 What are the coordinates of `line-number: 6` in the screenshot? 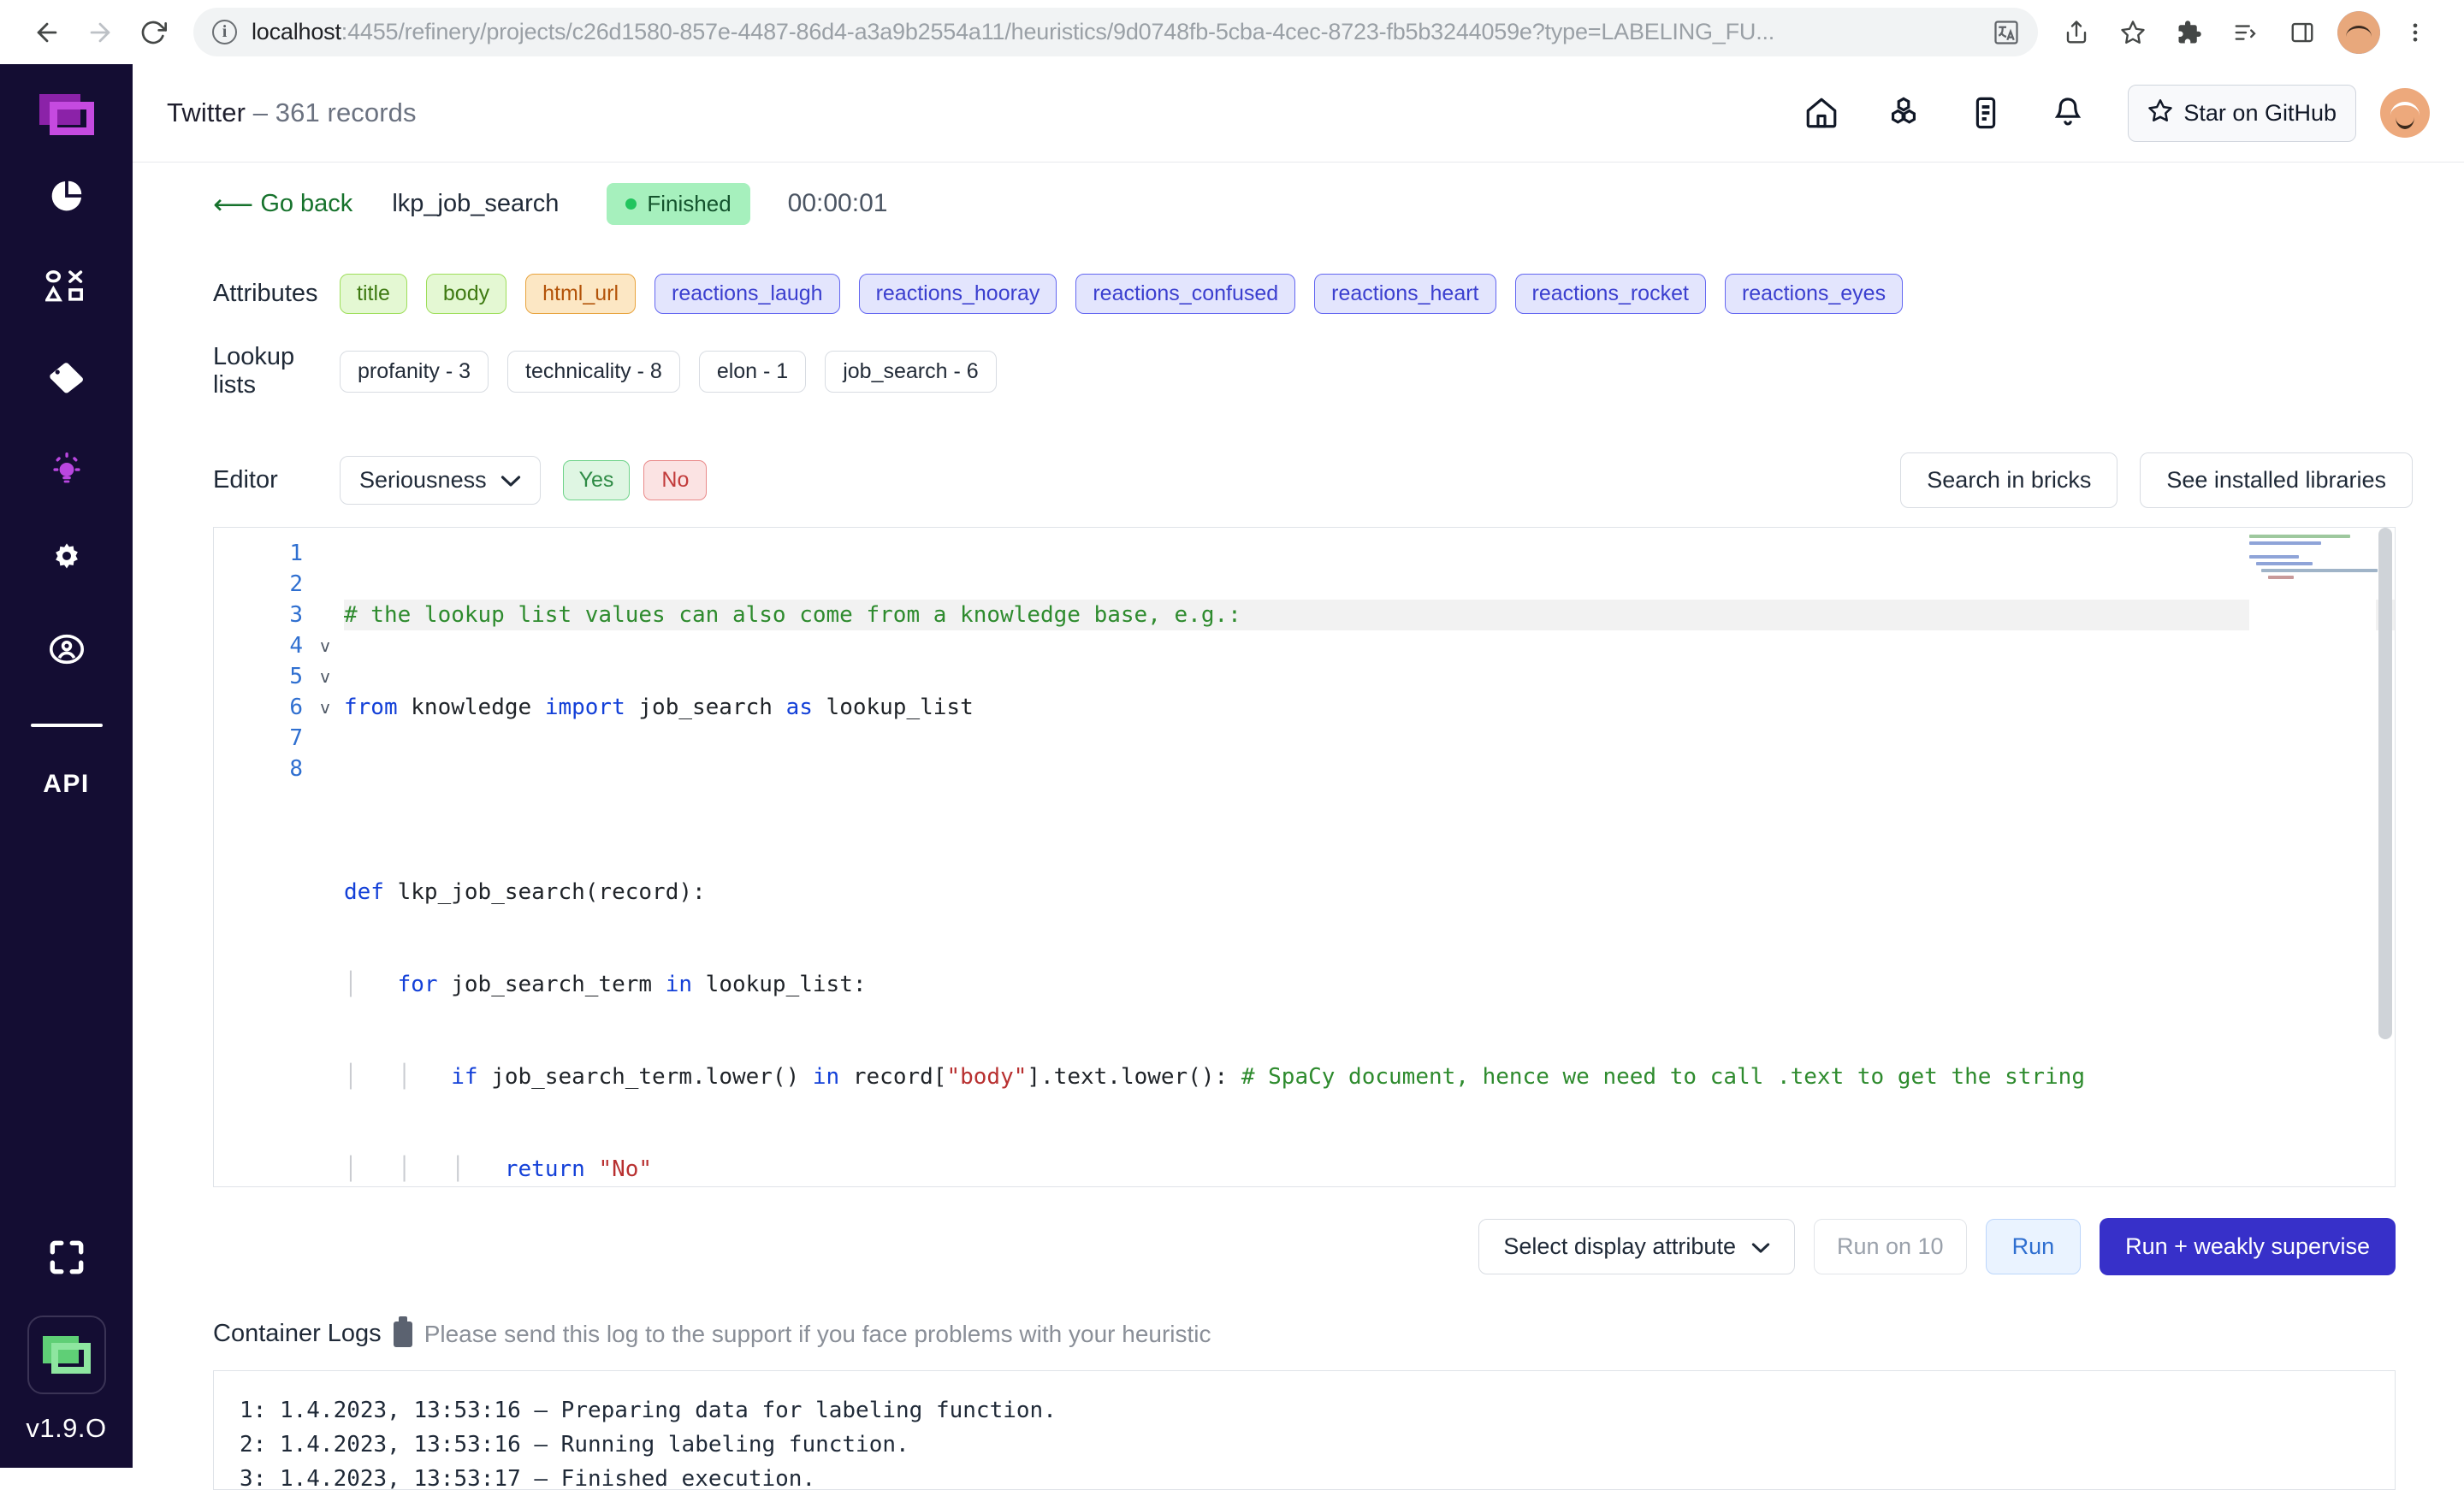 It's located at (296, 707).